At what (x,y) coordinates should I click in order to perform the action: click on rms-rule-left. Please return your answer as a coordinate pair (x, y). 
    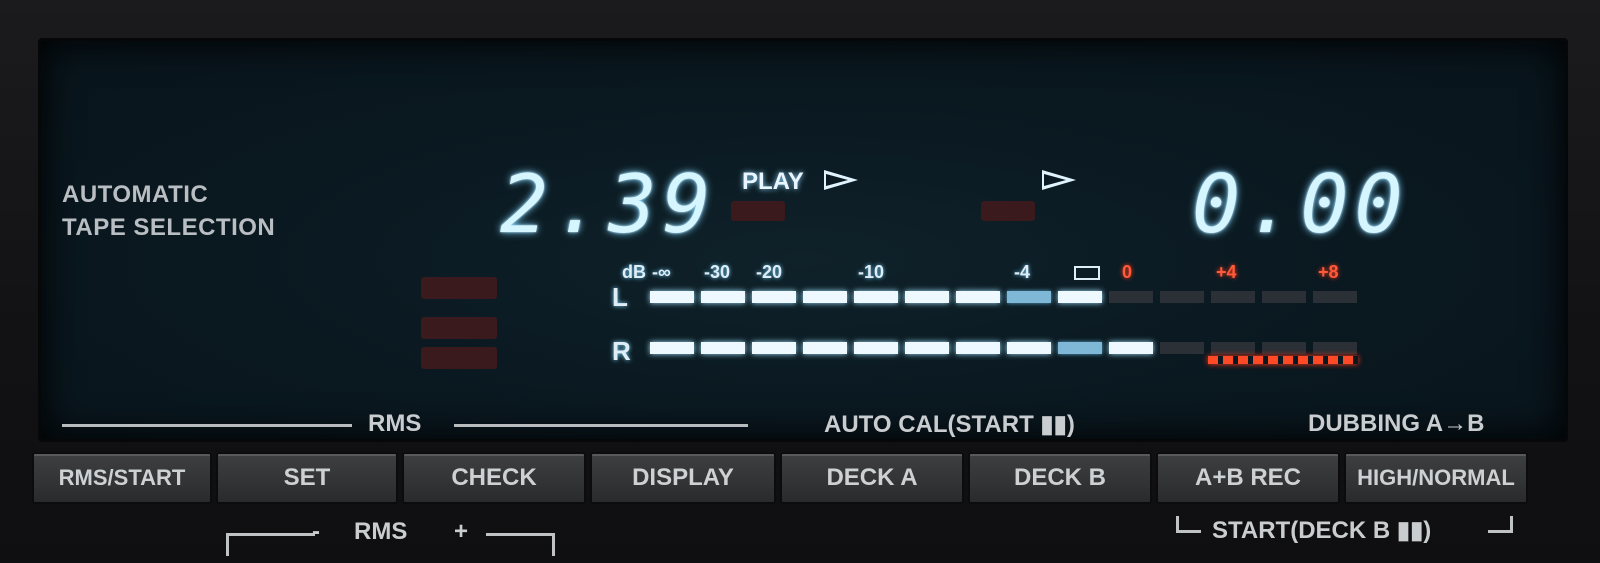
    Looking at the image, I should click on (207, 425).